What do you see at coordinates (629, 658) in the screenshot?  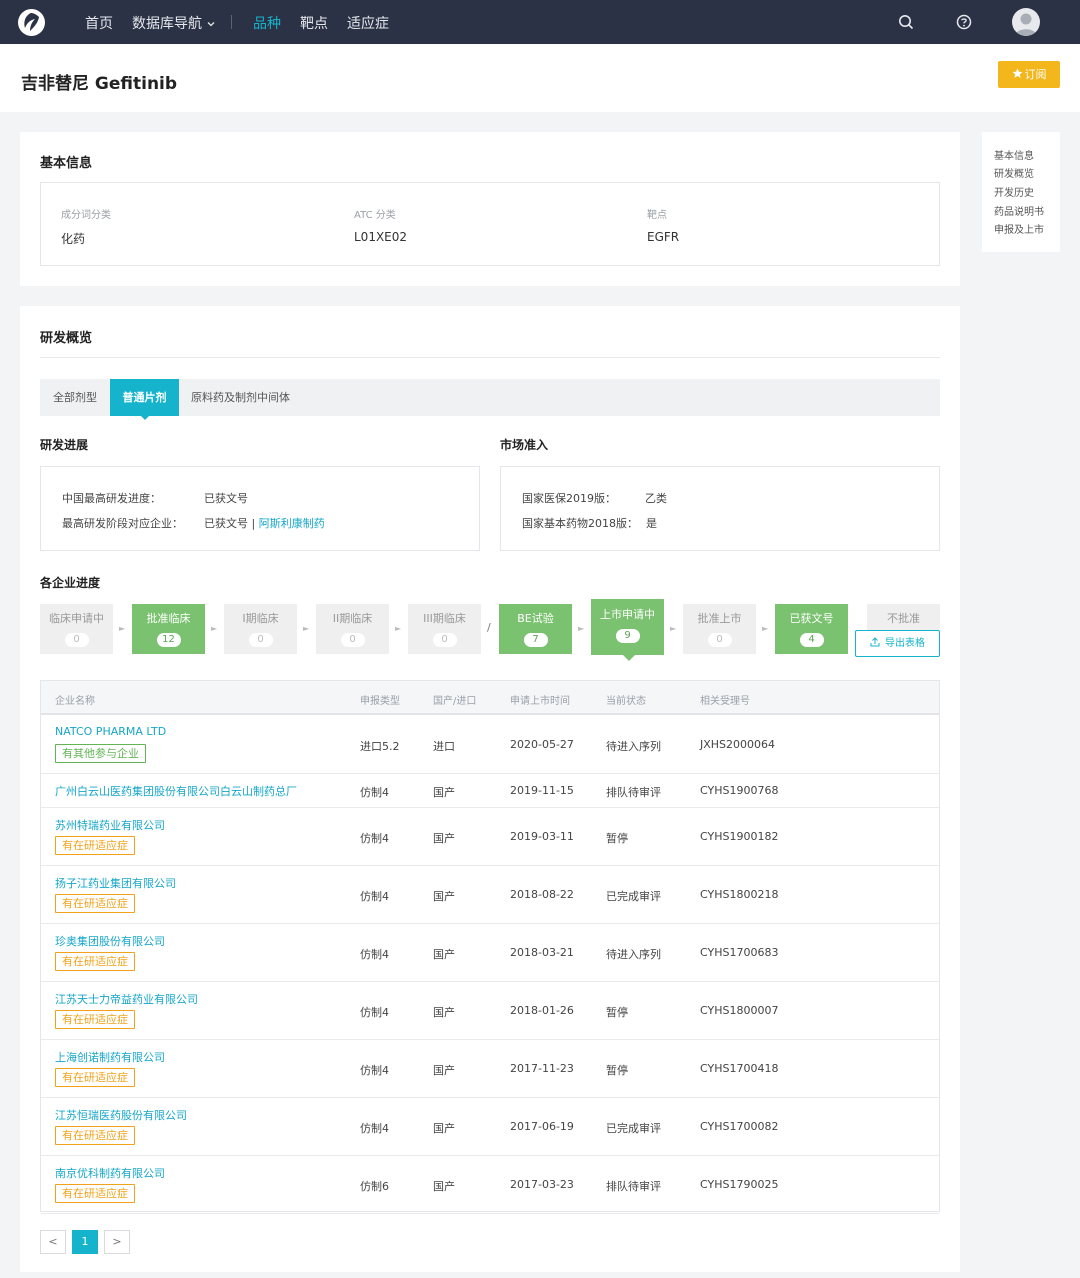 I see `active-stage-caret` at bounding box center [629, 658].